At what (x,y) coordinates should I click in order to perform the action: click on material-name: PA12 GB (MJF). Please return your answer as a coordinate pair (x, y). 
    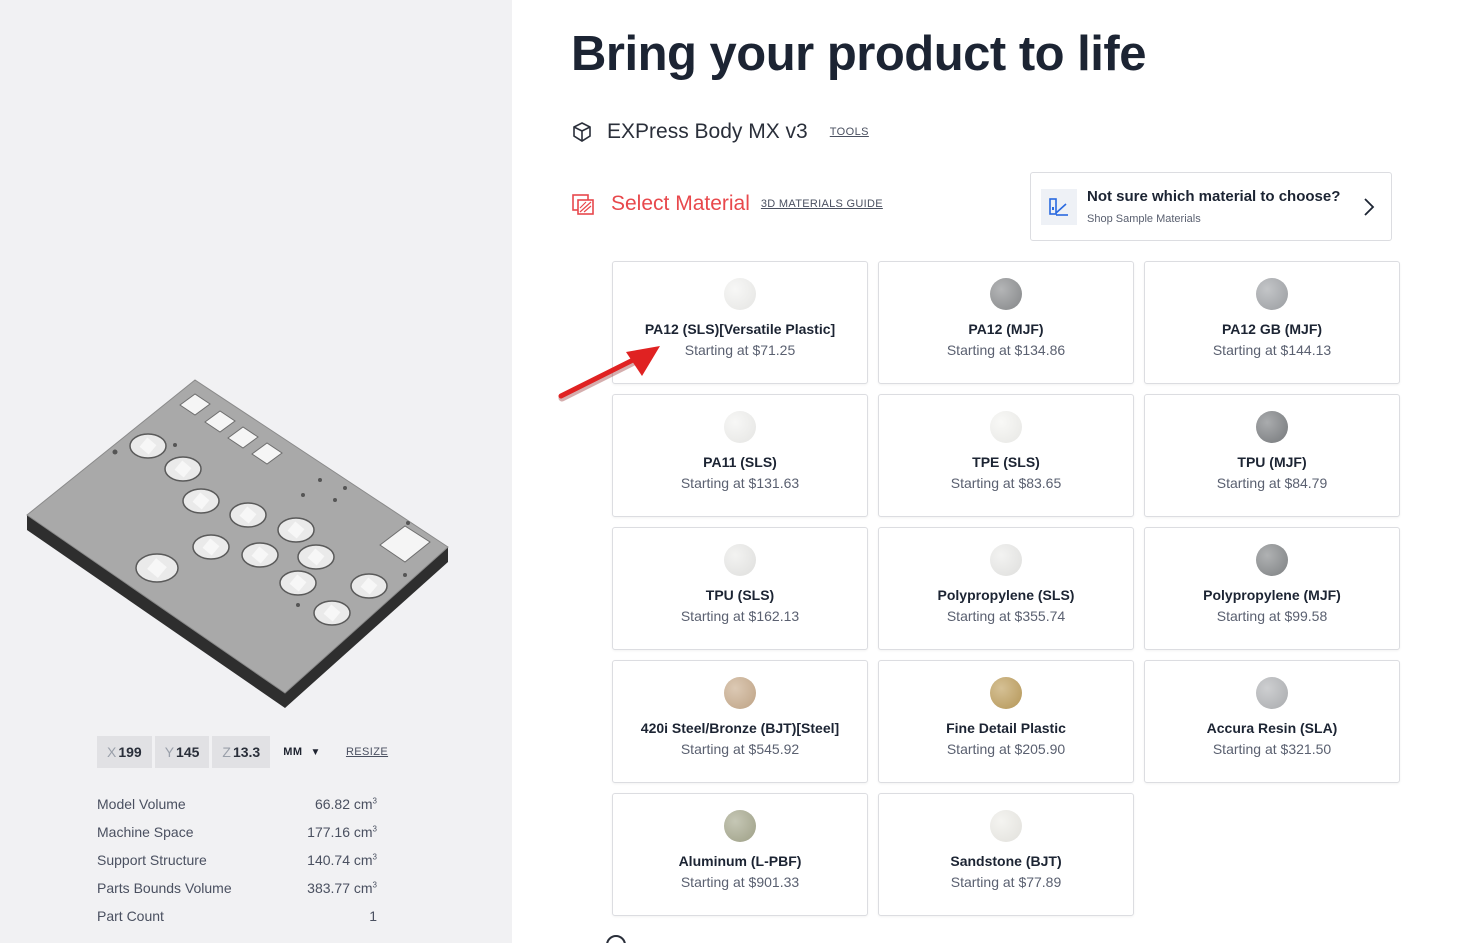
    Looking at the image, I should click on (1272, 329).